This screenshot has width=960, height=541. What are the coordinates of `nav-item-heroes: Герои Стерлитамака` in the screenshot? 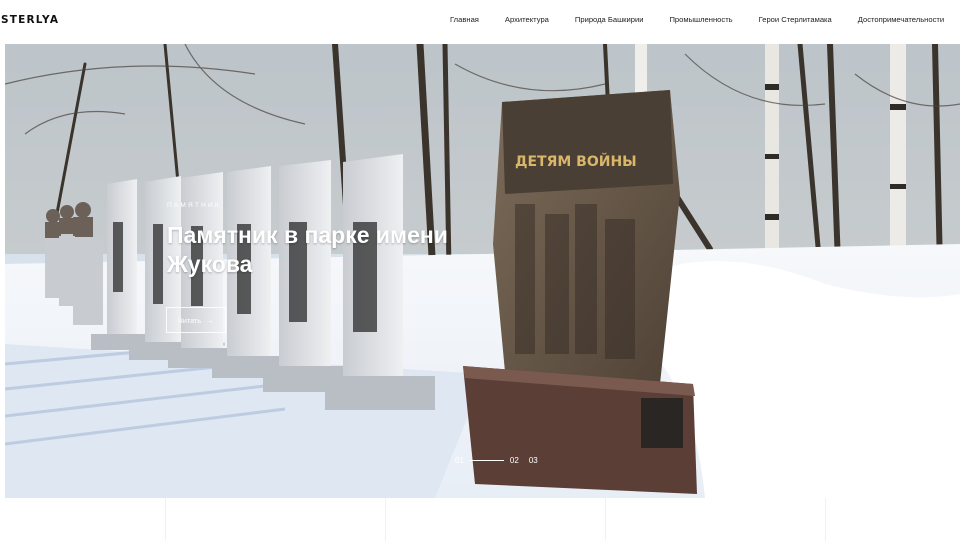 It's located at (795, 19).